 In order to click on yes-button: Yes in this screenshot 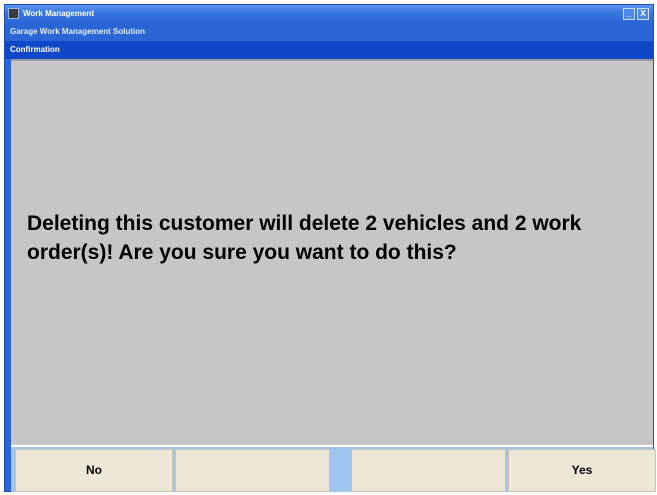, I will do `click(582, 470)`.